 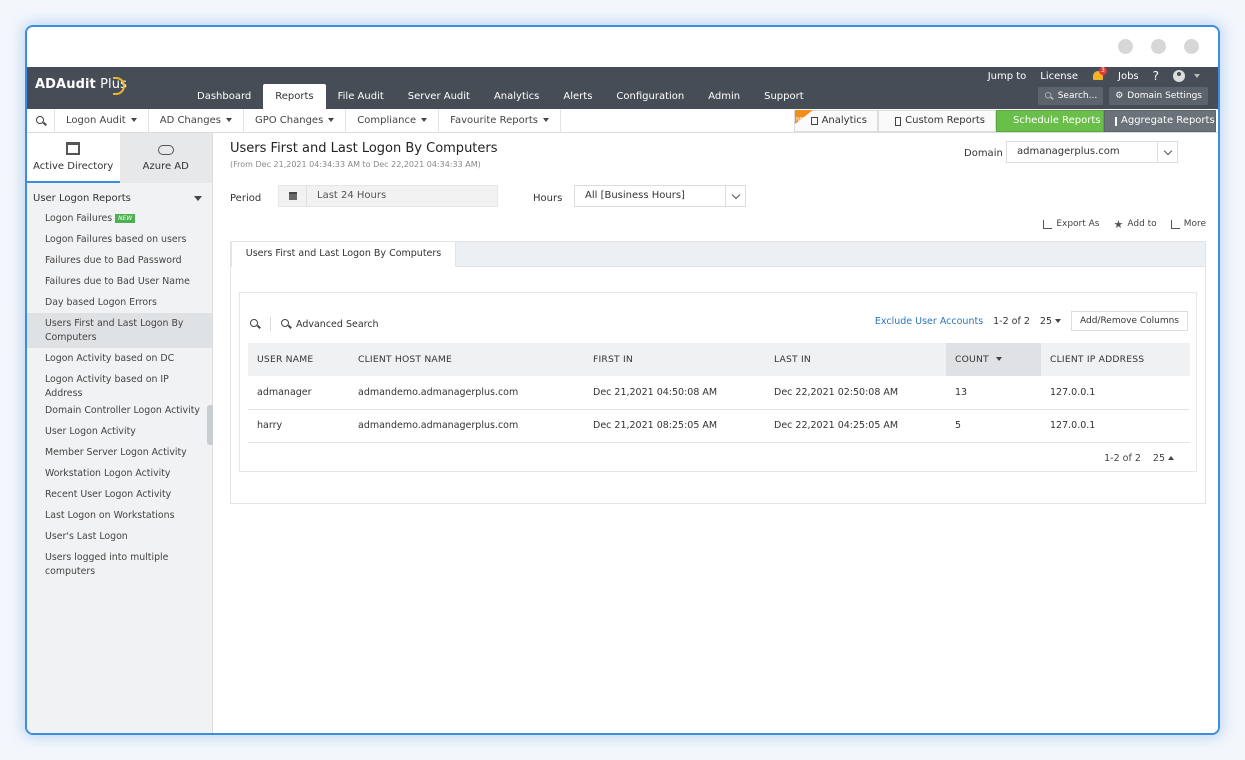 What do you see at coordinates (119, 86) in the screenshot?
I see `logo-arc-icon` at bounding box center [119, 86].